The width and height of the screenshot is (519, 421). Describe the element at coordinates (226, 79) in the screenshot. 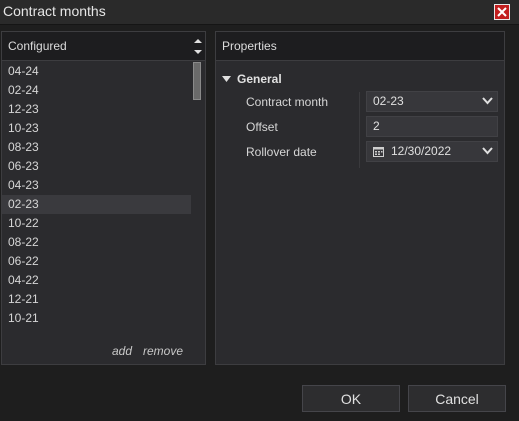

I see `caret-down-icon` at that location.